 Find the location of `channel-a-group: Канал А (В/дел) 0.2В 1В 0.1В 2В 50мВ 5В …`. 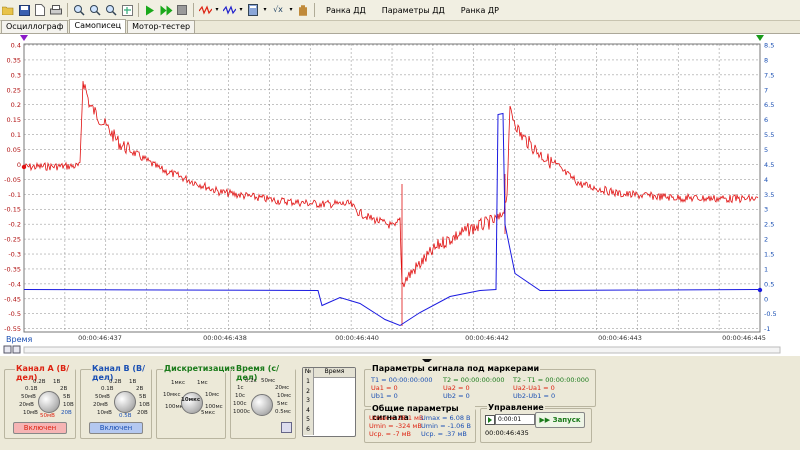

channel-a-group: Канал А (В/дел) 0.2В 1В 0.1В 2В 50мВ 5В … is located at coordinates (40, 401).